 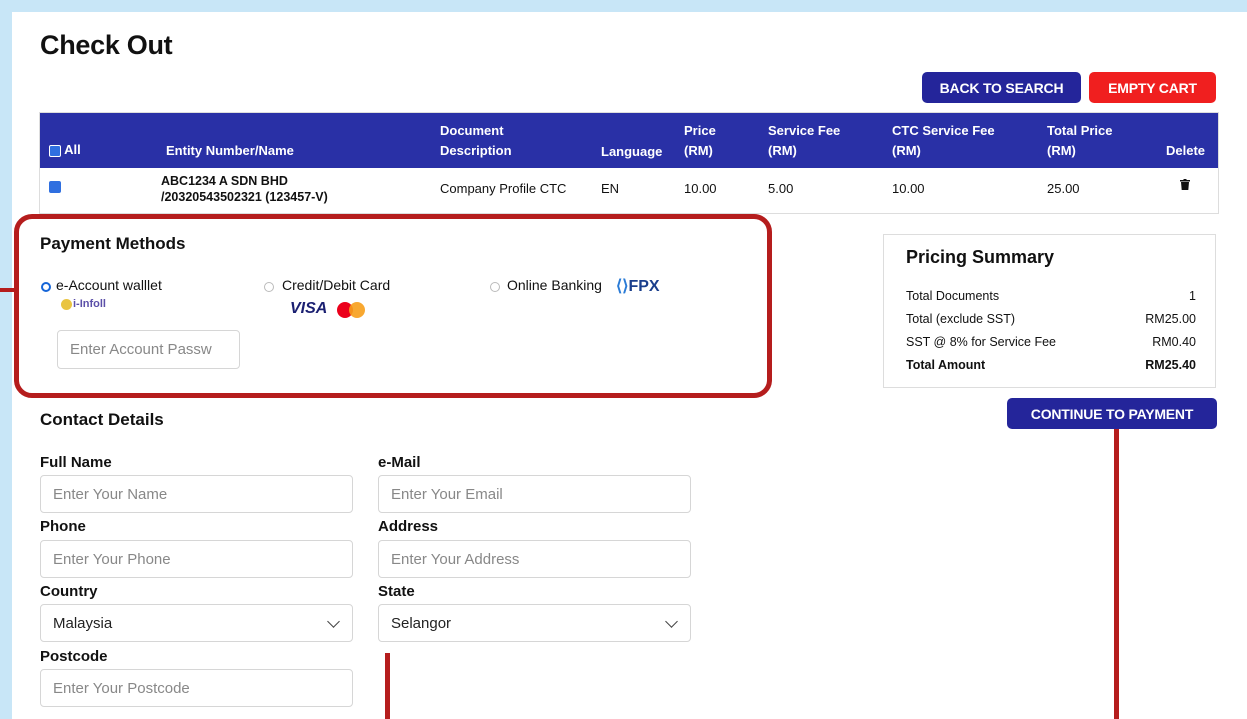 I want to click on header-total-line1: Total Price, so click(x=1080, y=130).